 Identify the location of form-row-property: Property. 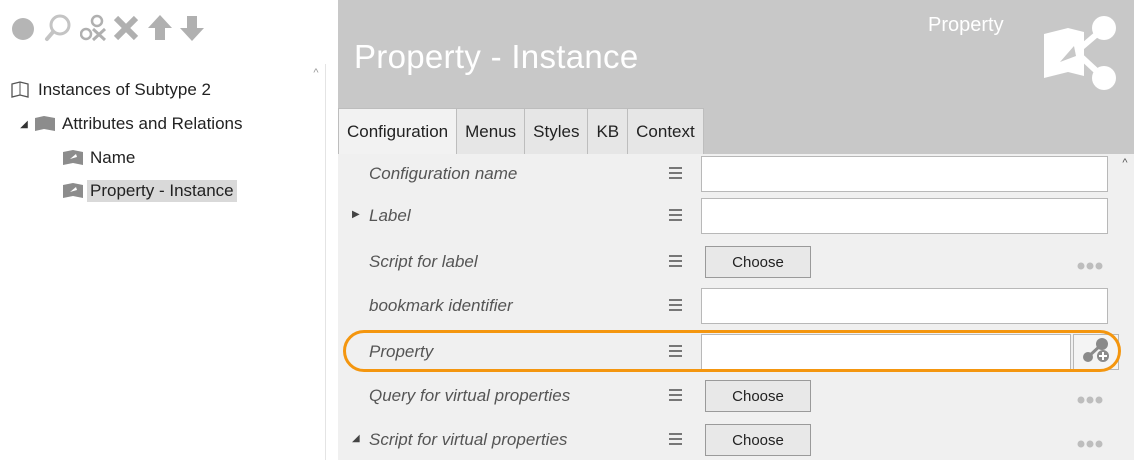
(728, 353).